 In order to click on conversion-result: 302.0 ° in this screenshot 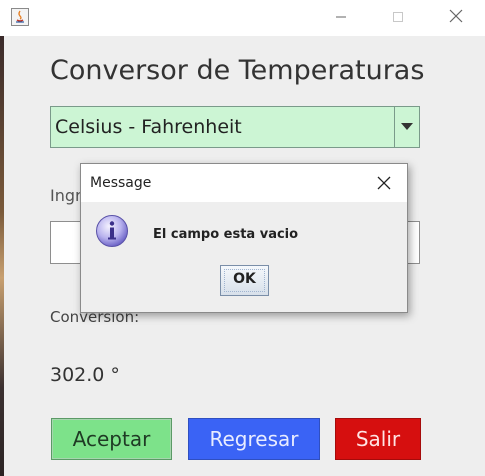, I will do `click(85, 375)`.